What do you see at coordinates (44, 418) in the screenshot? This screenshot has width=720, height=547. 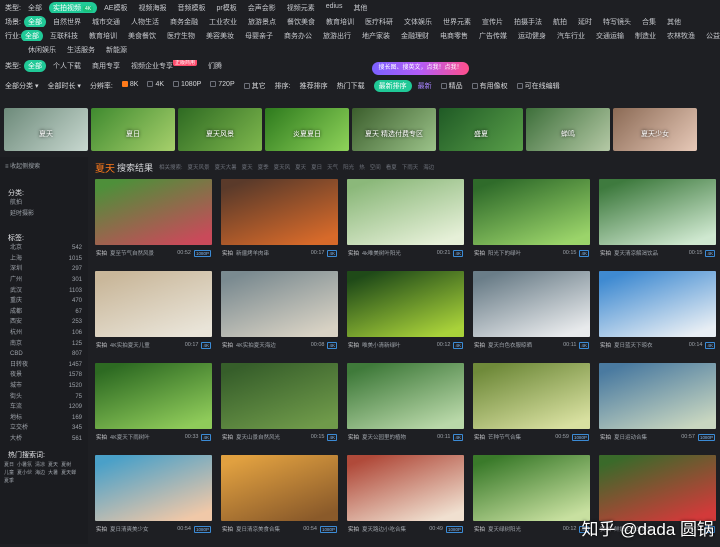 I see `sidebar-tag-item: 地标169` at bounding box center [44, 418].